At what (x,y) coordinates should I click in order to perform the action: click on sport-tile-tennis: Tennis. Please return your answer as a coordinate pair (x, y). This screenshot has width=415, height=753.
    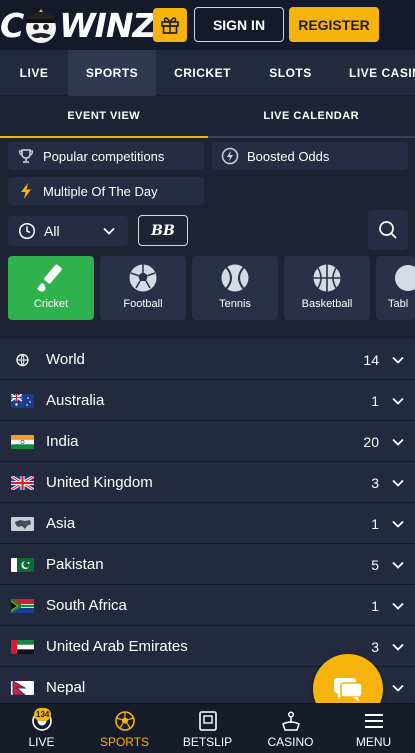
    Looking at the image, I should click on (235, 288).